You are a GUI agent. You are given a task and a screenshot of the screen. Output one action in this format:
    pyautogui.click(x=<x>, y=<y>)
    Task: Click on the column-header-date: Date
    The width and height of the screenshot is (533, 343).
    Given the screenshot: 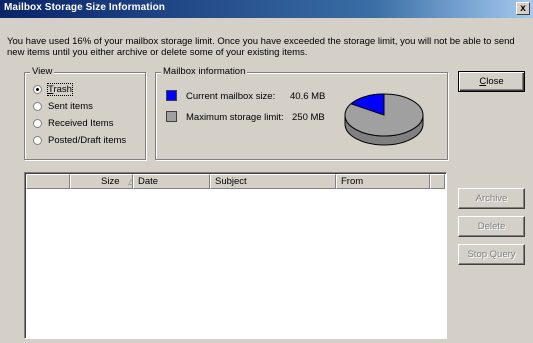 What is the action you would take?
    pyautogui.click(x=171, y=181)
    